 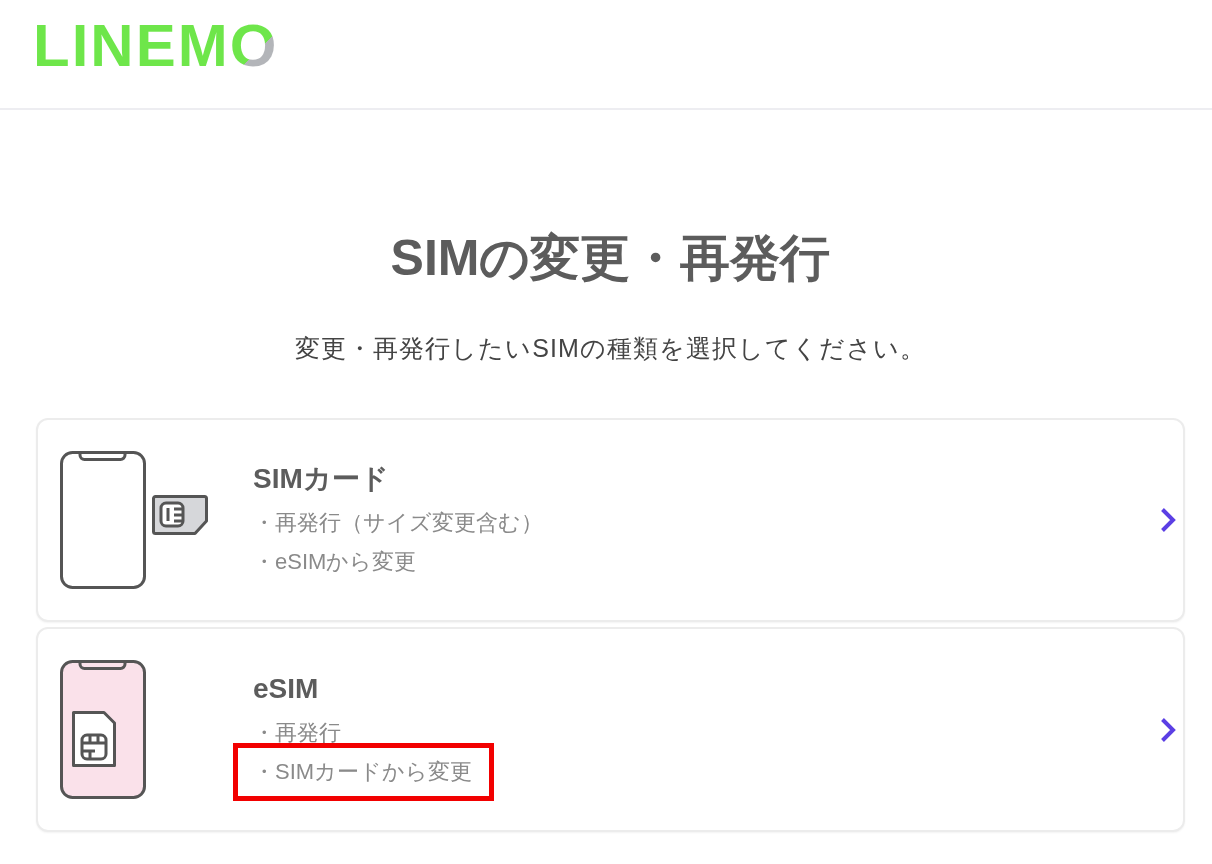 I want to click on phone-with-sim-icon, so click(x=103, y=729).